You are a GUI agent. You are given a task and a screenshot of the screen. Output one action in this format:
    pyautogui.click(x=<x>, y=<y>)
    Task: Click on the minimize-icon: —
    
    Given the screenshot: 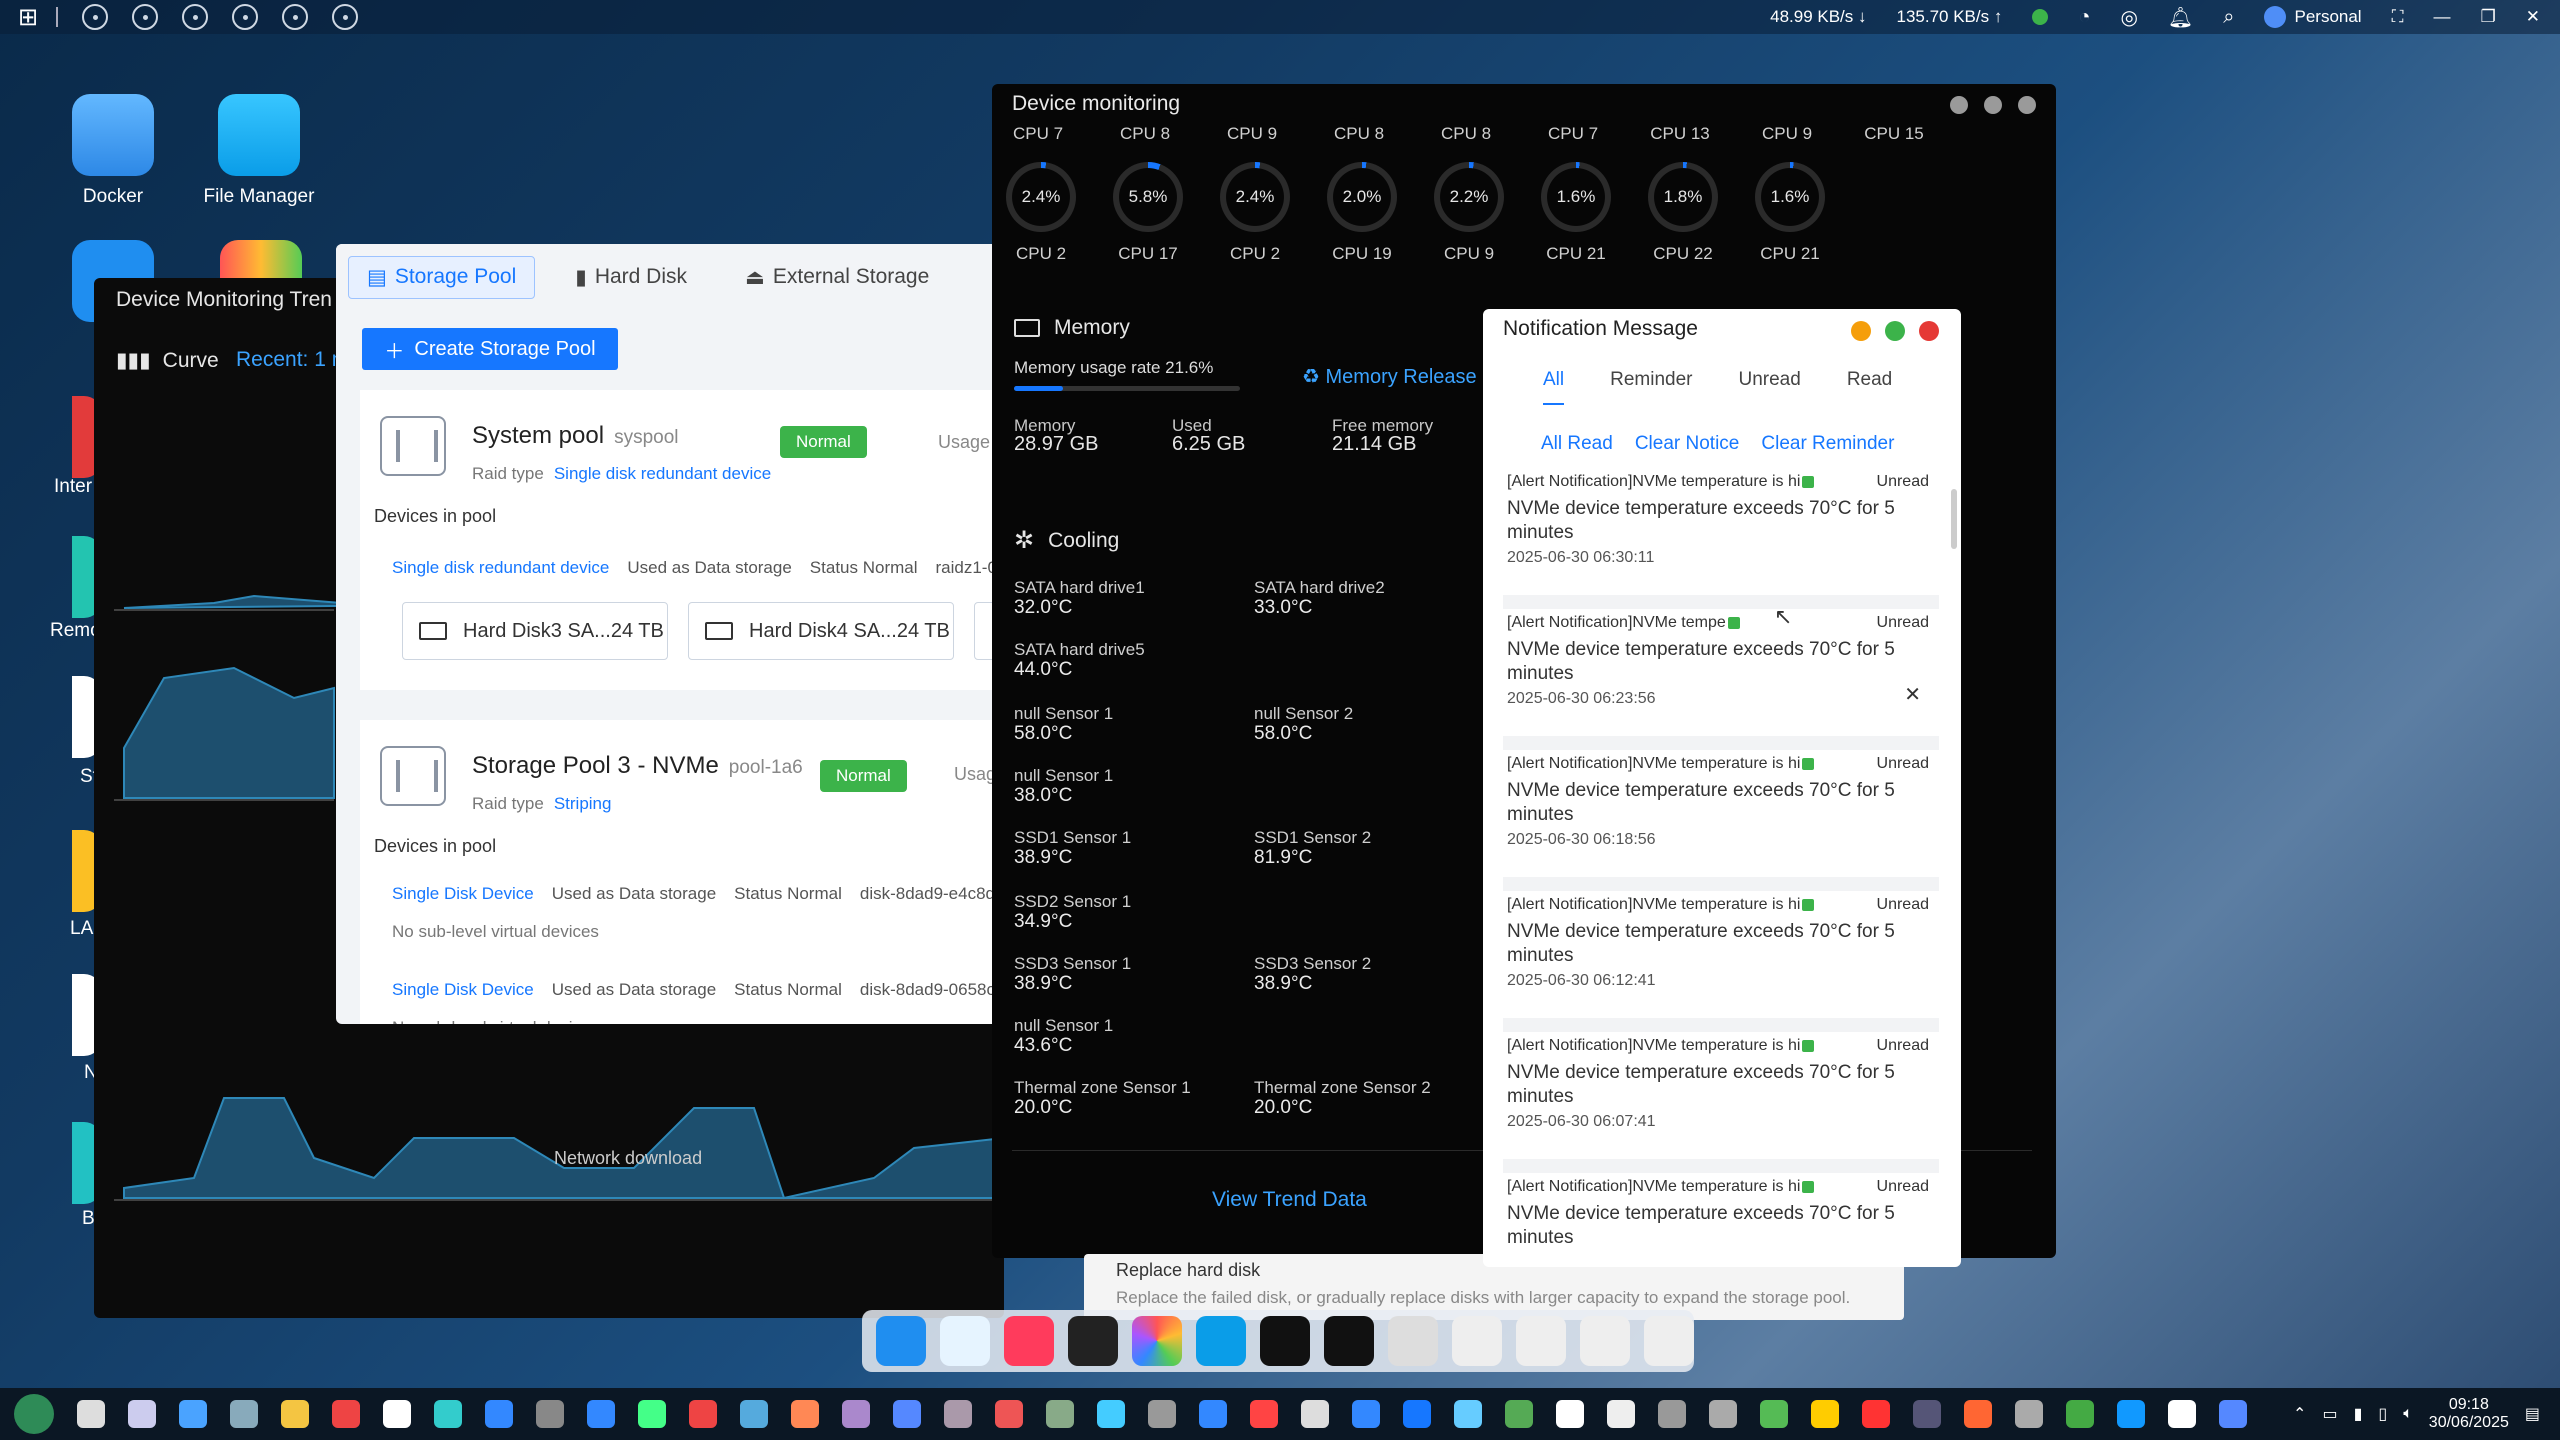 What is the action you would take?
    pyautogui.click(x=2442, y=17)
    